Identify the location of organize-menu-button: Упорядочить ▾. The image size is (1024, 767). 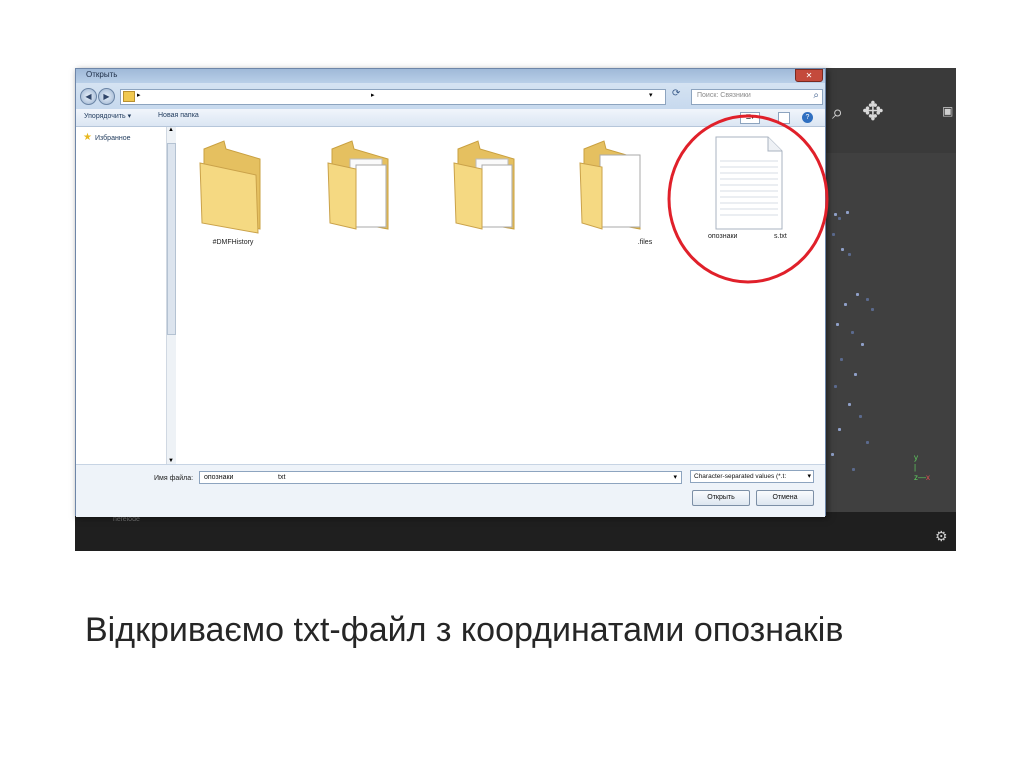
(107, 116).